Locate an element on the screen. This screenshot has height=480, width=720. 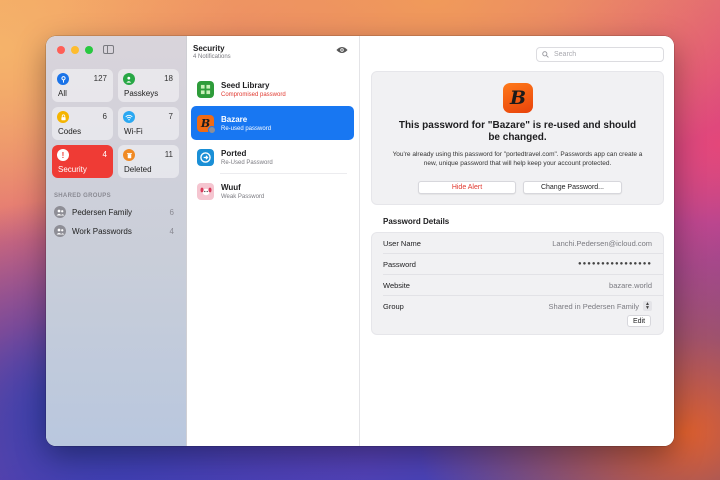
shared-badge-icon is located at coordinates (212, 129).